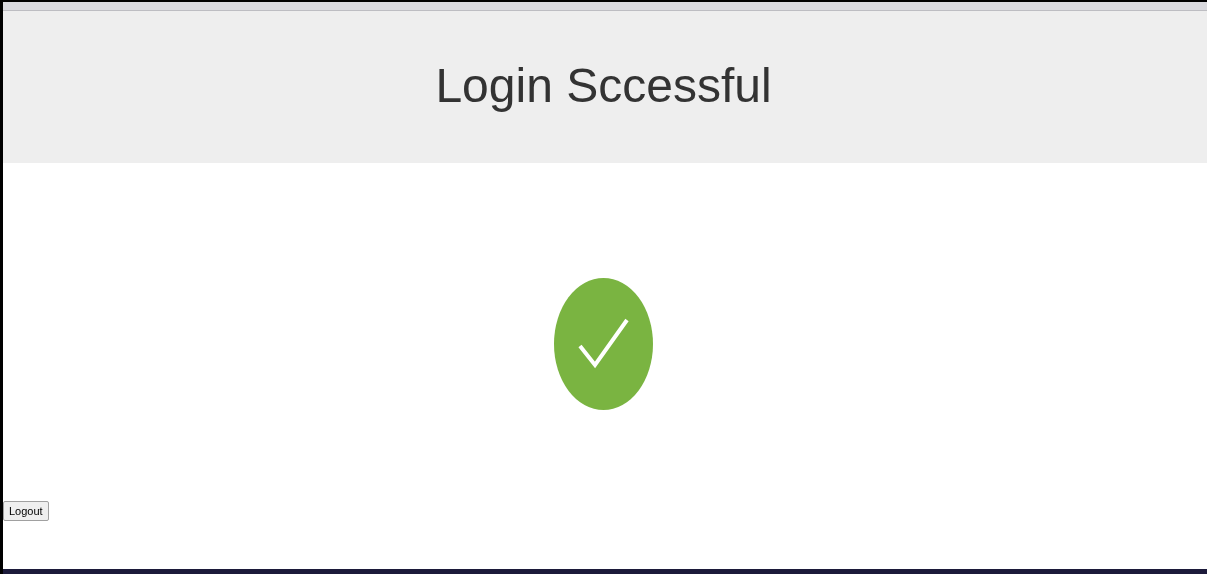  I want to click on page-title: Login Sccessful, so click(603, 86).